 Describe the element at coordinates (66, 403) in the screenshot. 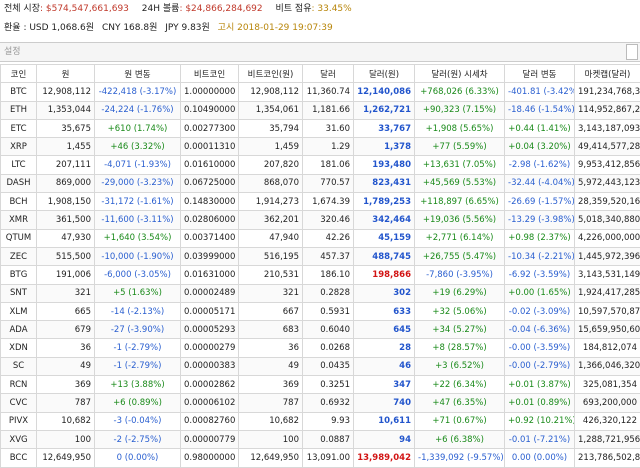

I see `krw-price: 787` at that location.